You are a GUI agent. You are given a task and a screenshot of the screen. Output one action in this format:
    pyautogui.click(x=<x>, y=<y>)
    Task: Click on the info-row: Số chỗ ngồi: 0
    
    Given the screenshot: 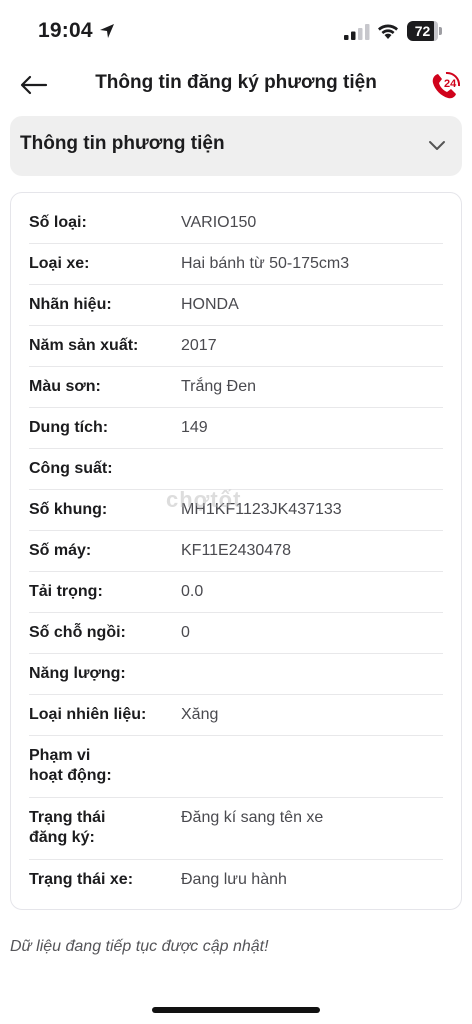 What is the action you would take?
    pyautogui.click(x=236, y=633)
    